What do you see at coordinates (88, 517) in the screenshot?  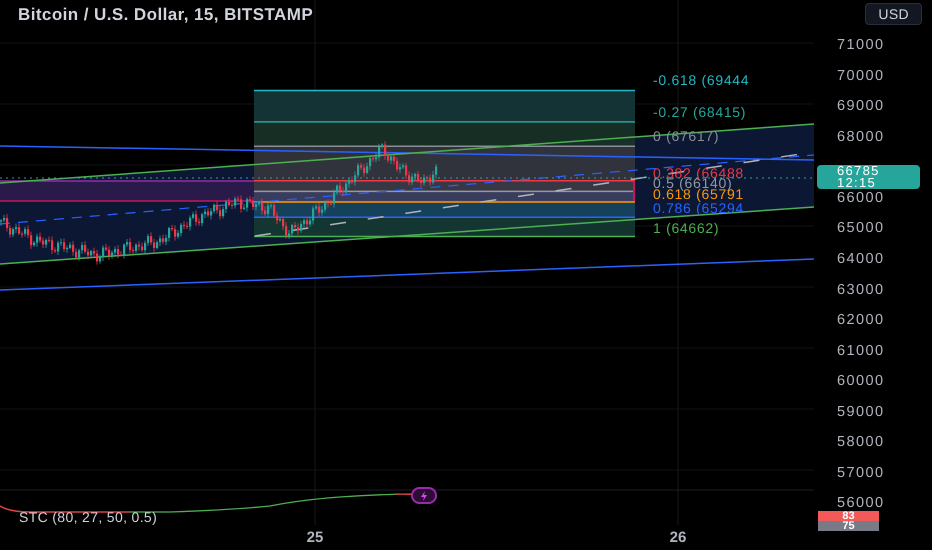 I see `indicator-label: STC (80, 27, 50, 0.5)` at bounding box center [88, 517].